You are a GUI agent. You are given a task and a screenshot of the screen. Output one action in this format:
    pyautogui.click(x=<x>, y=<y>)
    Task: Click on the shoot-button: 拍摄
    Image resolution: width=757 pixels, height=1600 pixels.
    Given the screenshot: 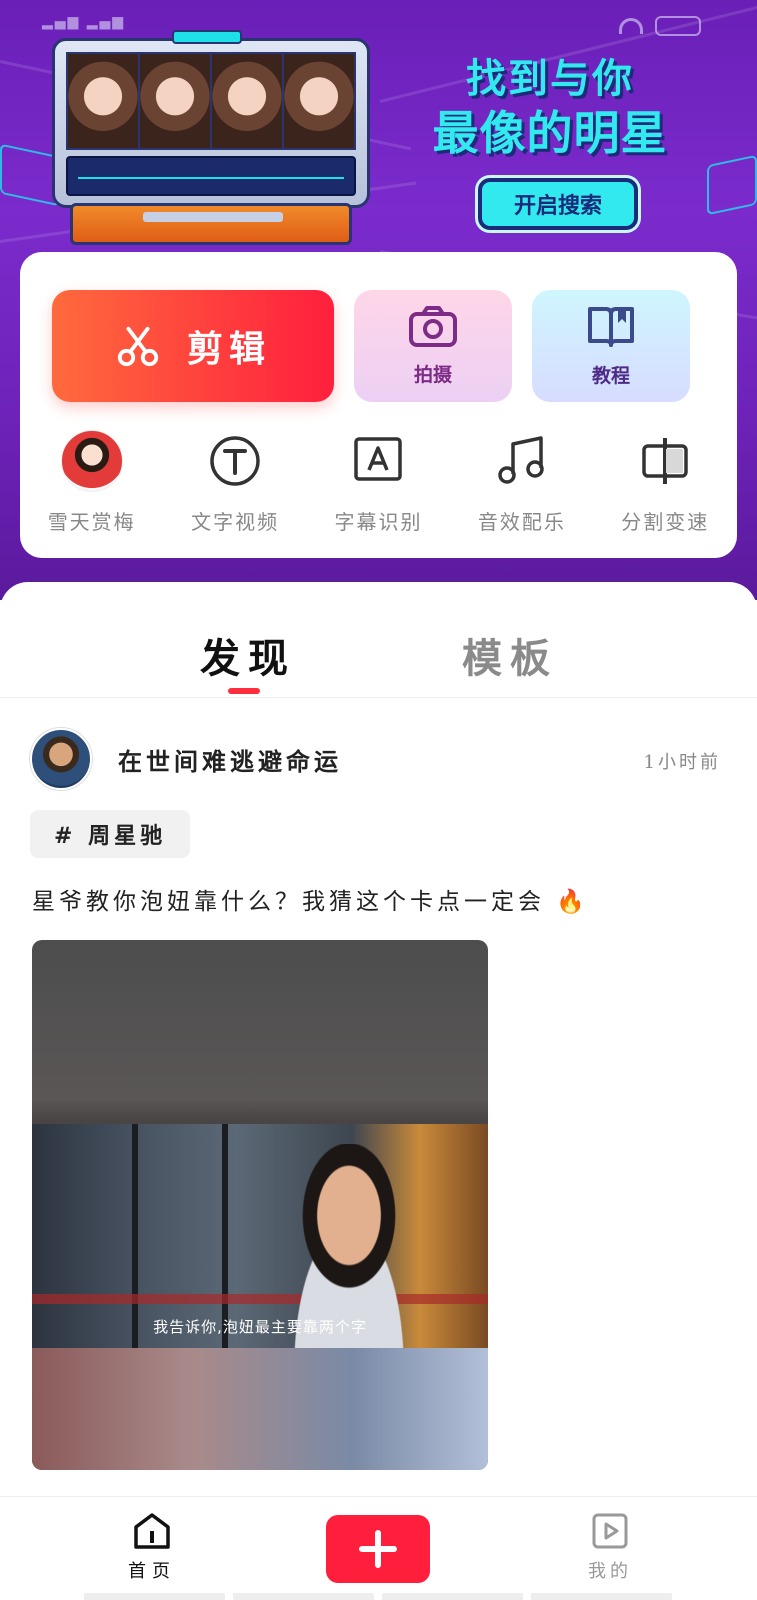 What is the action you would take?
    pyautogui.click(x=433, y=346)
    